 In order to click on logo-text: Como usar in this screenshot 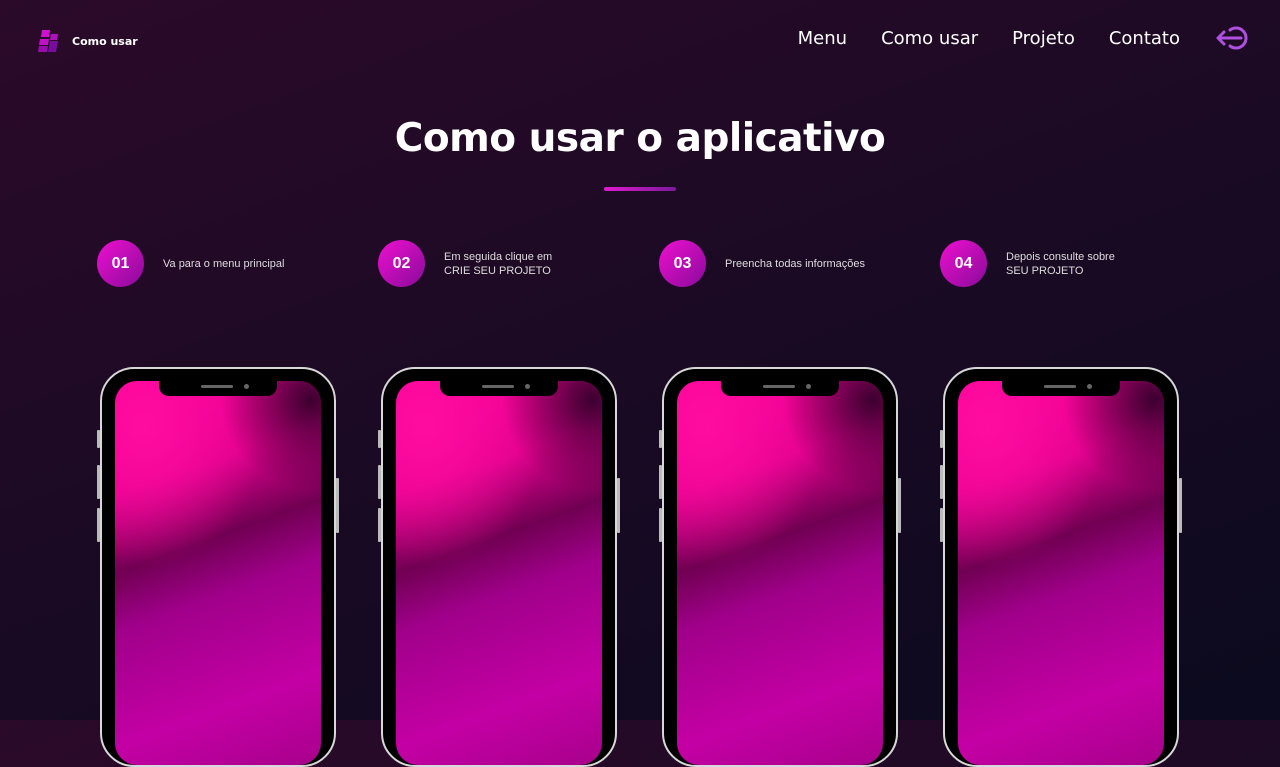, I will do `click(105, 41)`.